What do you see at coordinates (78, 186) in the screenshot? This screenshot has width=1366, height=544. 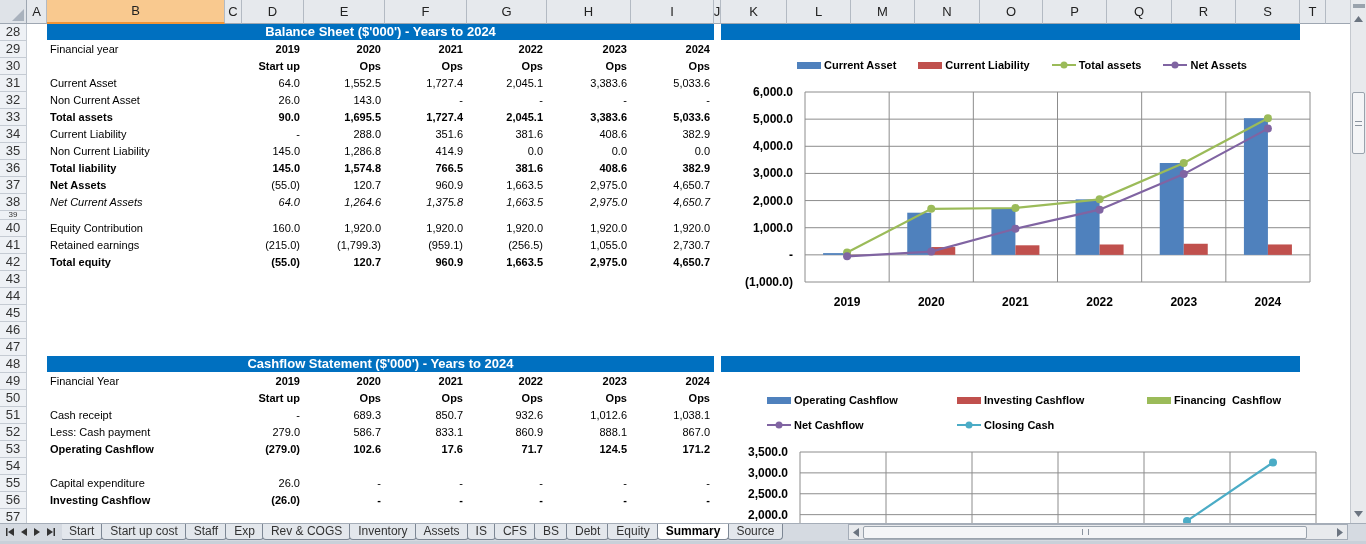 I see `row-label: Net Assets` at bounding box center [78, 186].